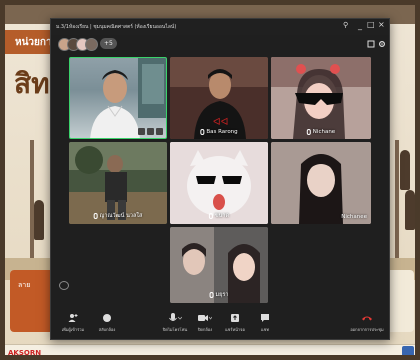 Image resolution: width=420 pixels, height=360 pixels. Describe the element at coordinates (107, 329) in the screenshot. I see `toolbar-label: สลับกล้อง` at that location.